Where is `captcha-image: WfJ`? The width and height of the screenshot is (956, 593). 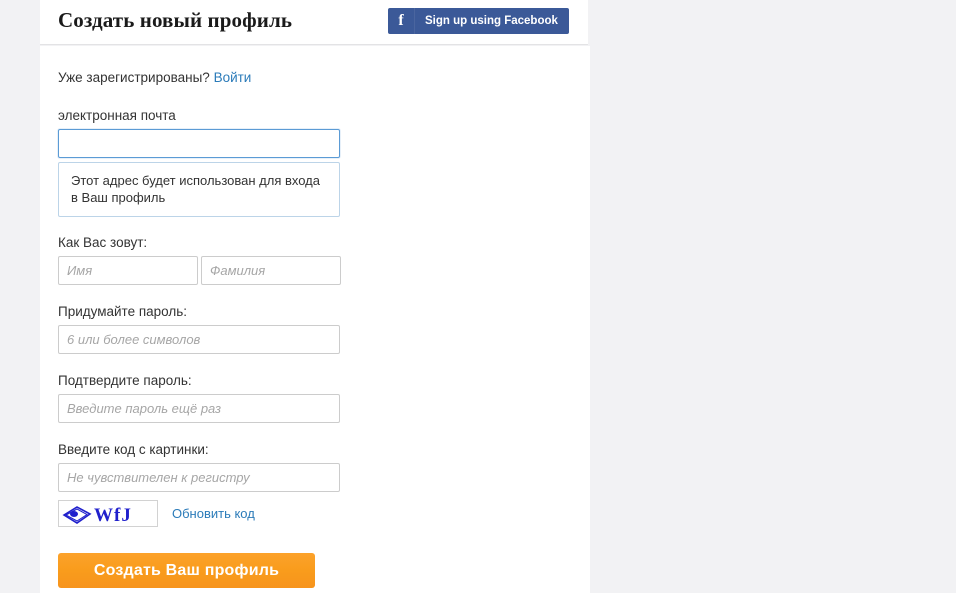 captcha-image: WfJ is located at coordinates (108, 513).